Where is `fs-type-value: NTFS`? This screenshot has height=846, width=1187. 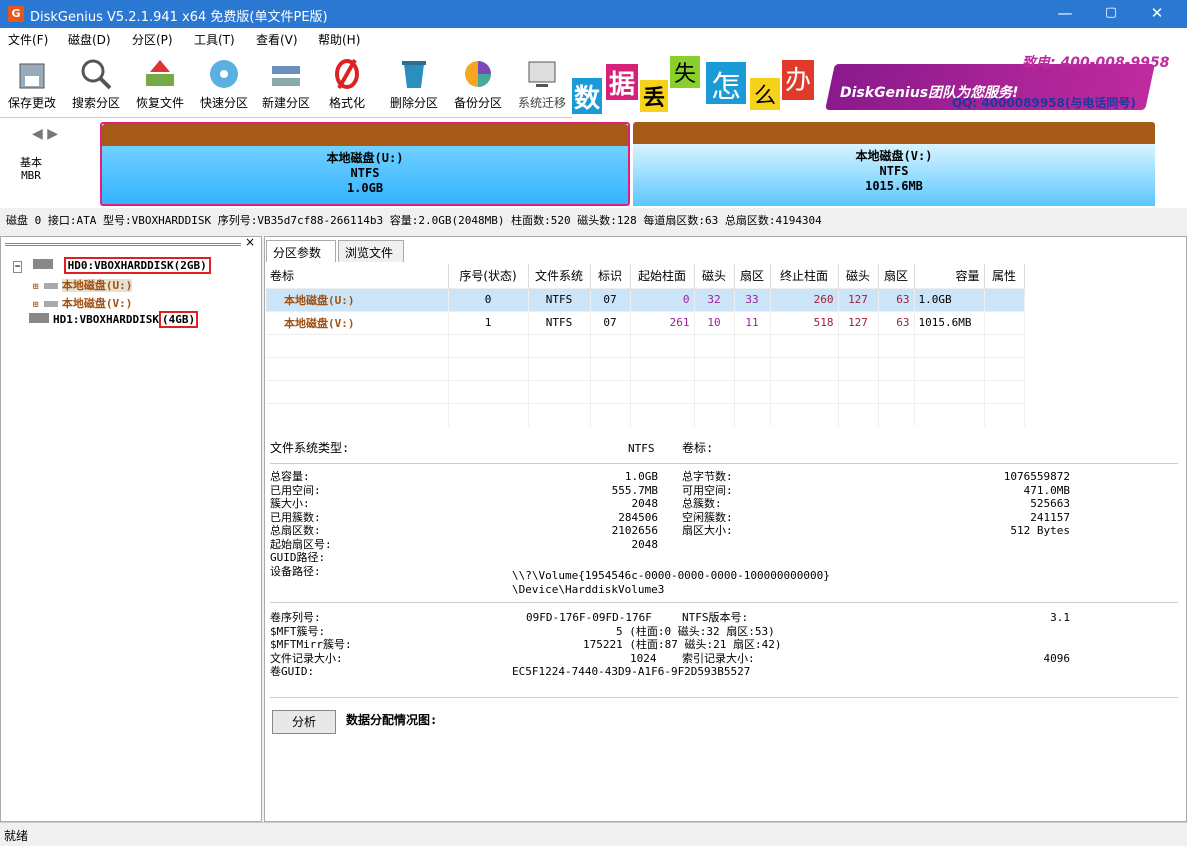
fs-type-value: NTFS is located at coordinates (641, 448).